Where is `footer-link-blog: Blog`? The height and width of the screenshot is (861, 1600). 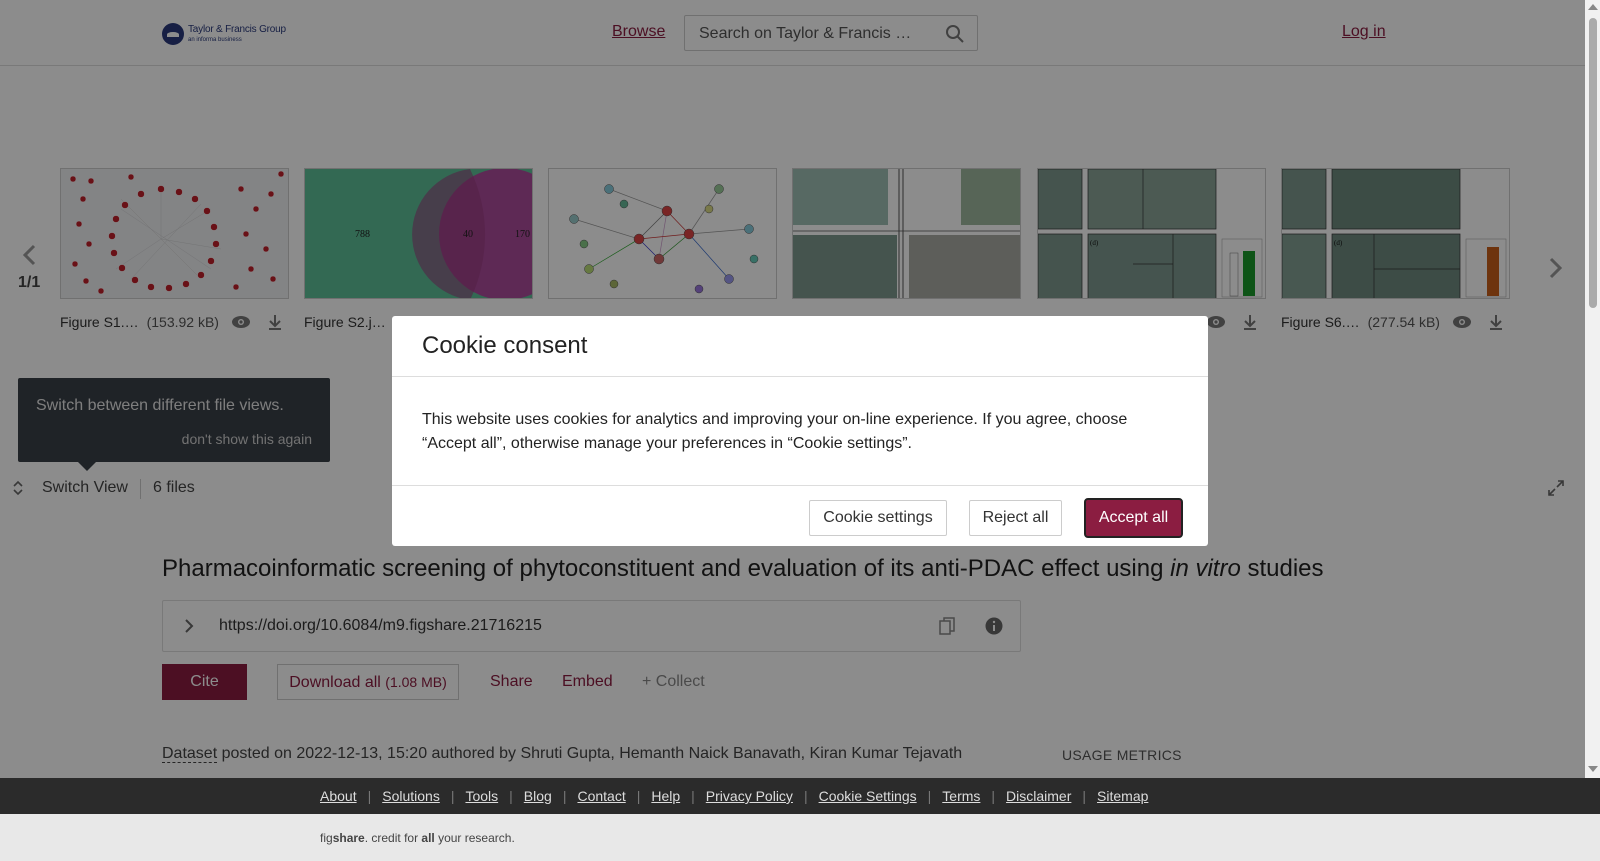
footer-link-blog: Blog is located at coordinates (538, 796).